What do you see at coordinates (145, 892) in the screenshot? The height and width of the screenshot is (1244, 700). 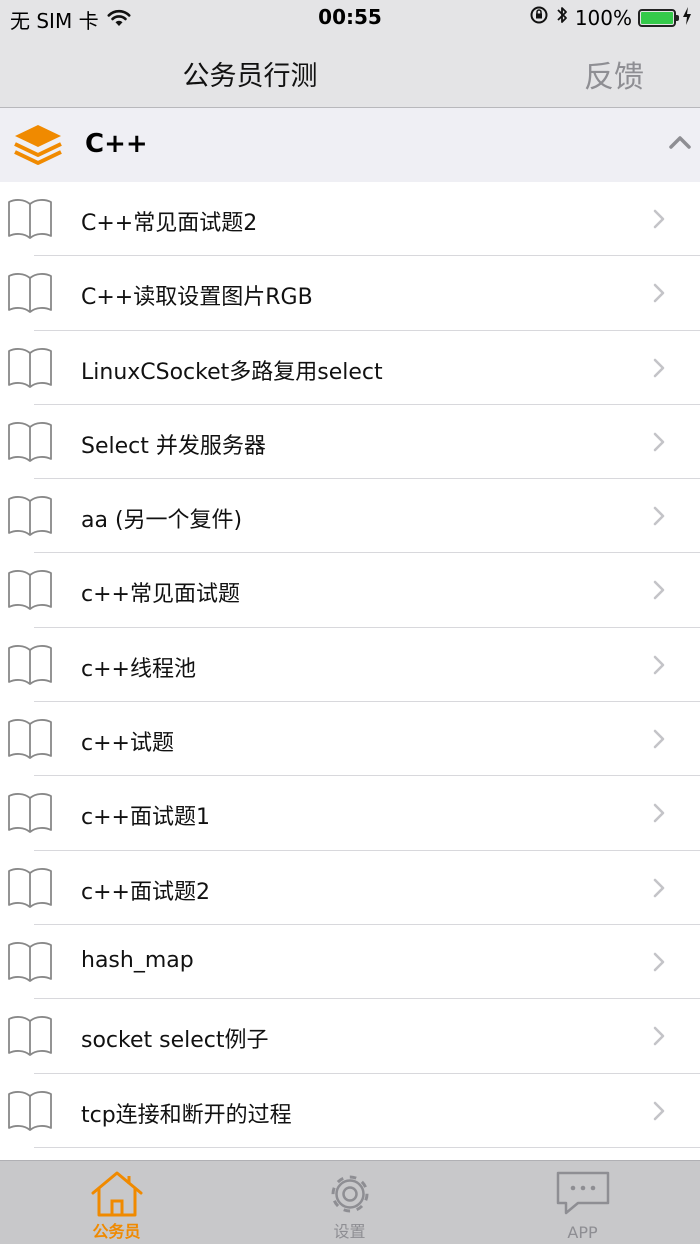 I see `list-item-label: c++面试题2` at bounding box center [145, 892].